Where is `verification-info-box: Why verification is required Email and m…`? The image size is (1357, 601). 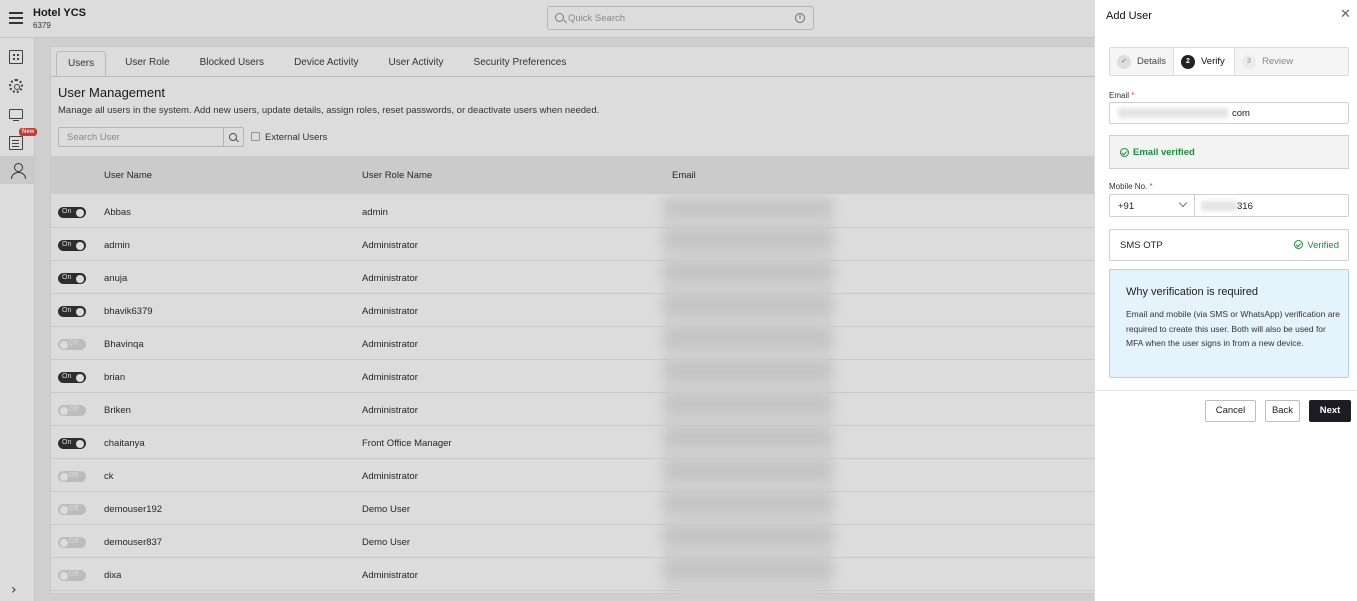
verification-info-box: Why verification is required Email and m… is located at coordinates (1229, 323).